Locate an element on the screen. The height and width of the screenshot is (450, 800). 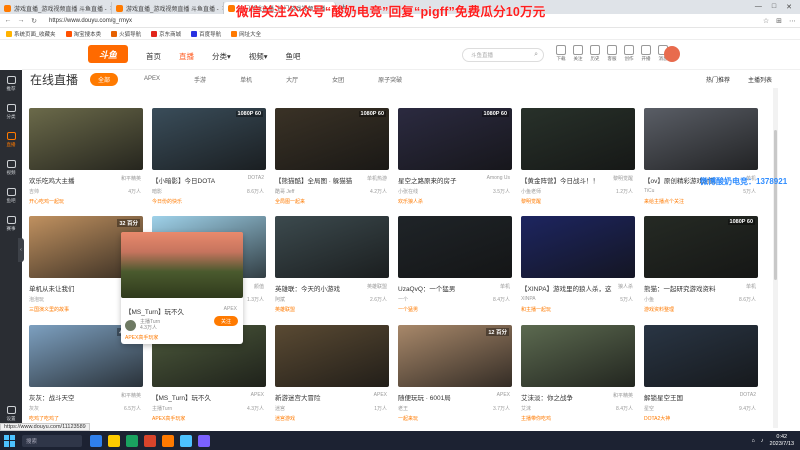
card-title: 【黄金阵营】今日战斗！！ is located at coordinates (560, 180).